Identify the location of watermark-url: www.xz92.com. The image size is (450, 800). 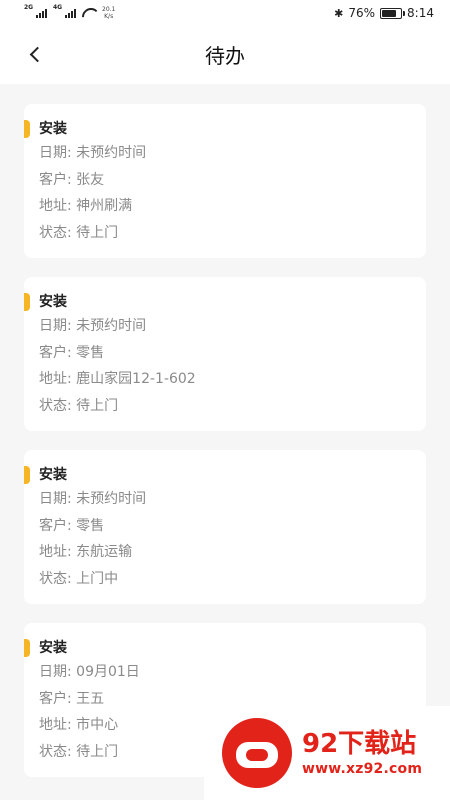
(362, 769).